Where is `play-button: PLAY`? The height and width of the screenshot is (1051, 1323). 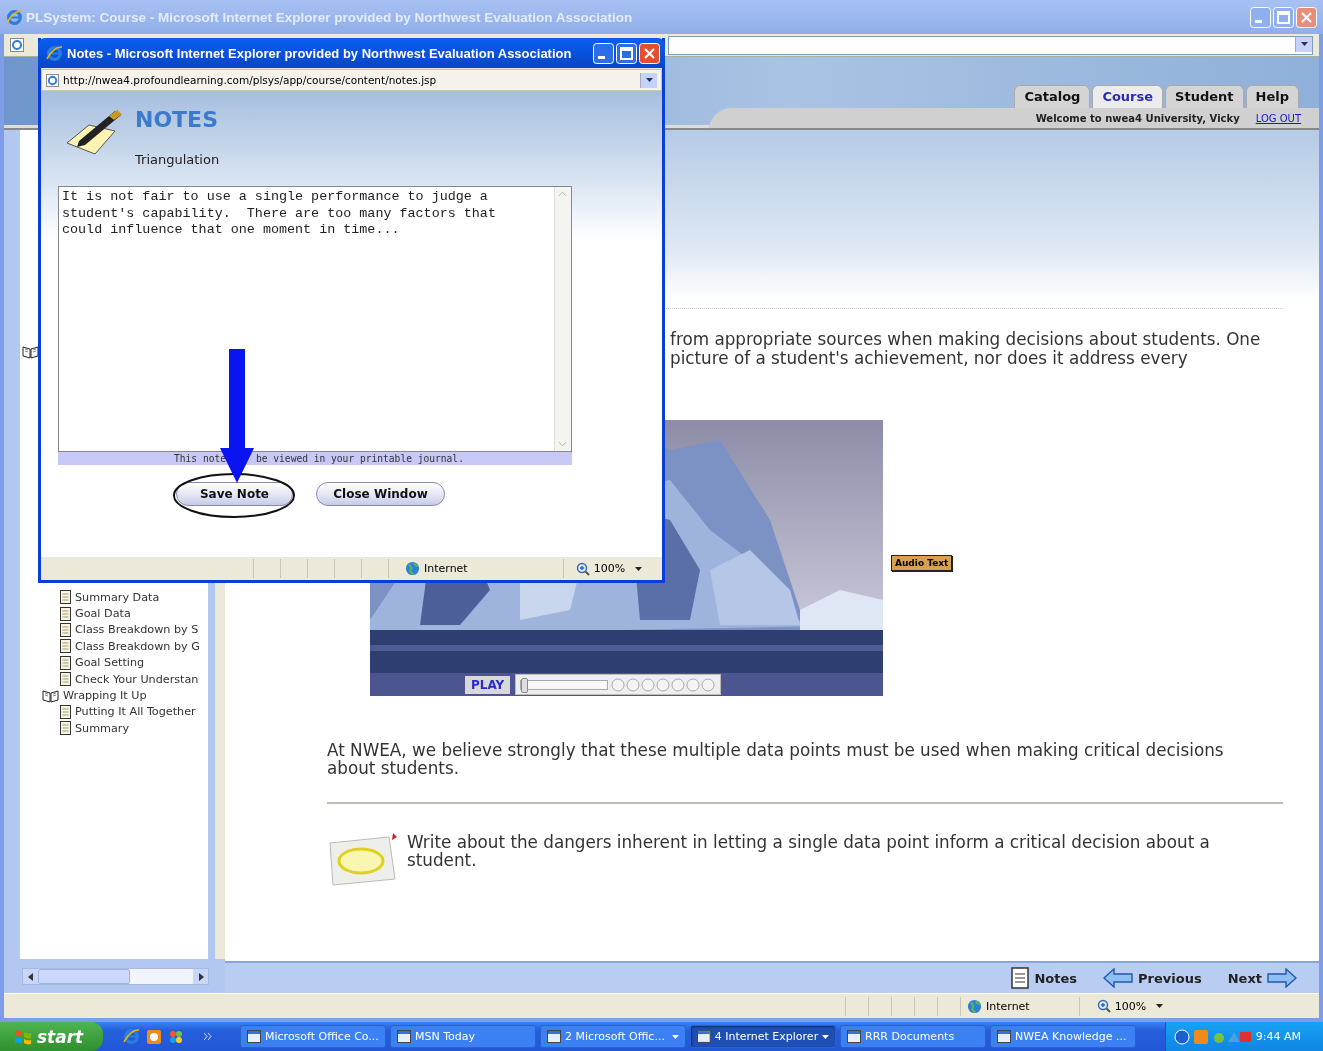
play-button: PLAY is located at coordinates (488, 684).